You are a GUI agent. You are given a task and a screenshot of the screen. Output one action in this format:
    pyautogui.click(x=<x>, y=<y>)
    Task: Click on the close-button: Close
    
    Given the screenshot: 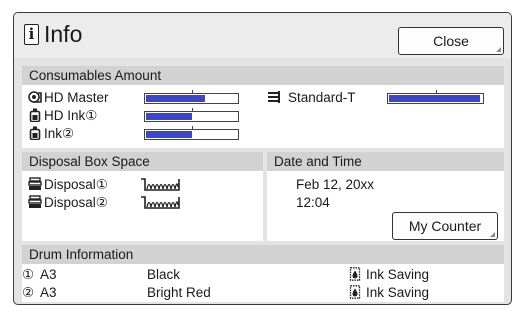 What is the action you would take?
    pyautogui.click(x=451, y=41)
    